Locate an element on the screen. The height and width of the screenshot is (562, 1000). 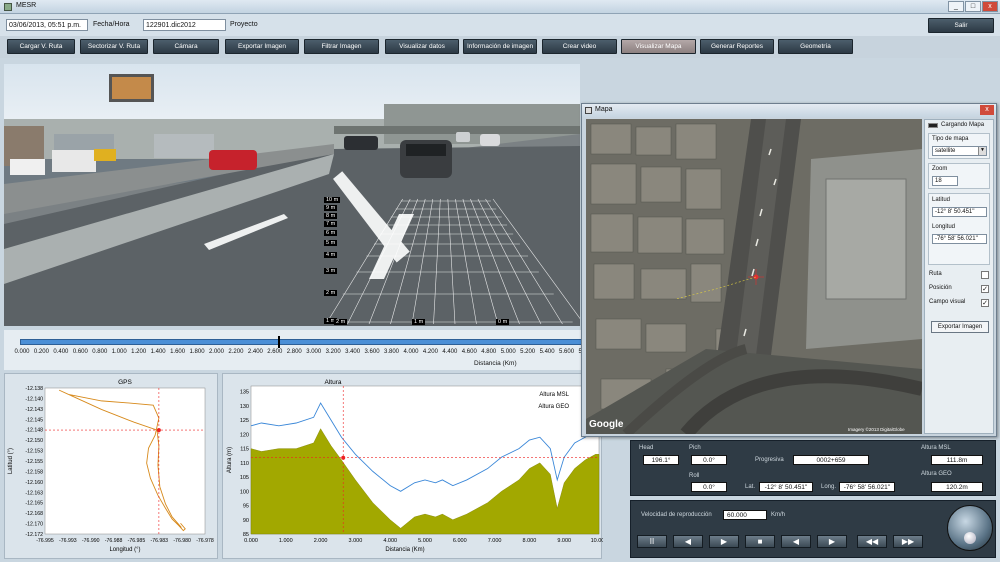
timeline-tick: 4.400 is located at coordinates (450, 352).